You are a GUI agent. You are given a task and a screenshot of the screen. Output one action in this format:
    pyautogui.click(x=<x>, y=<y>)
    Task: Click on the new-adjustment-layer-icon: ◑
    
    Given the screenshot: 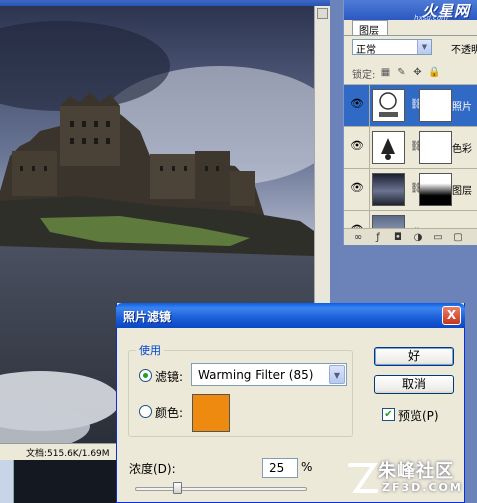 What is the action you would take?
    pyautogui.click(x=418, y=237)
    